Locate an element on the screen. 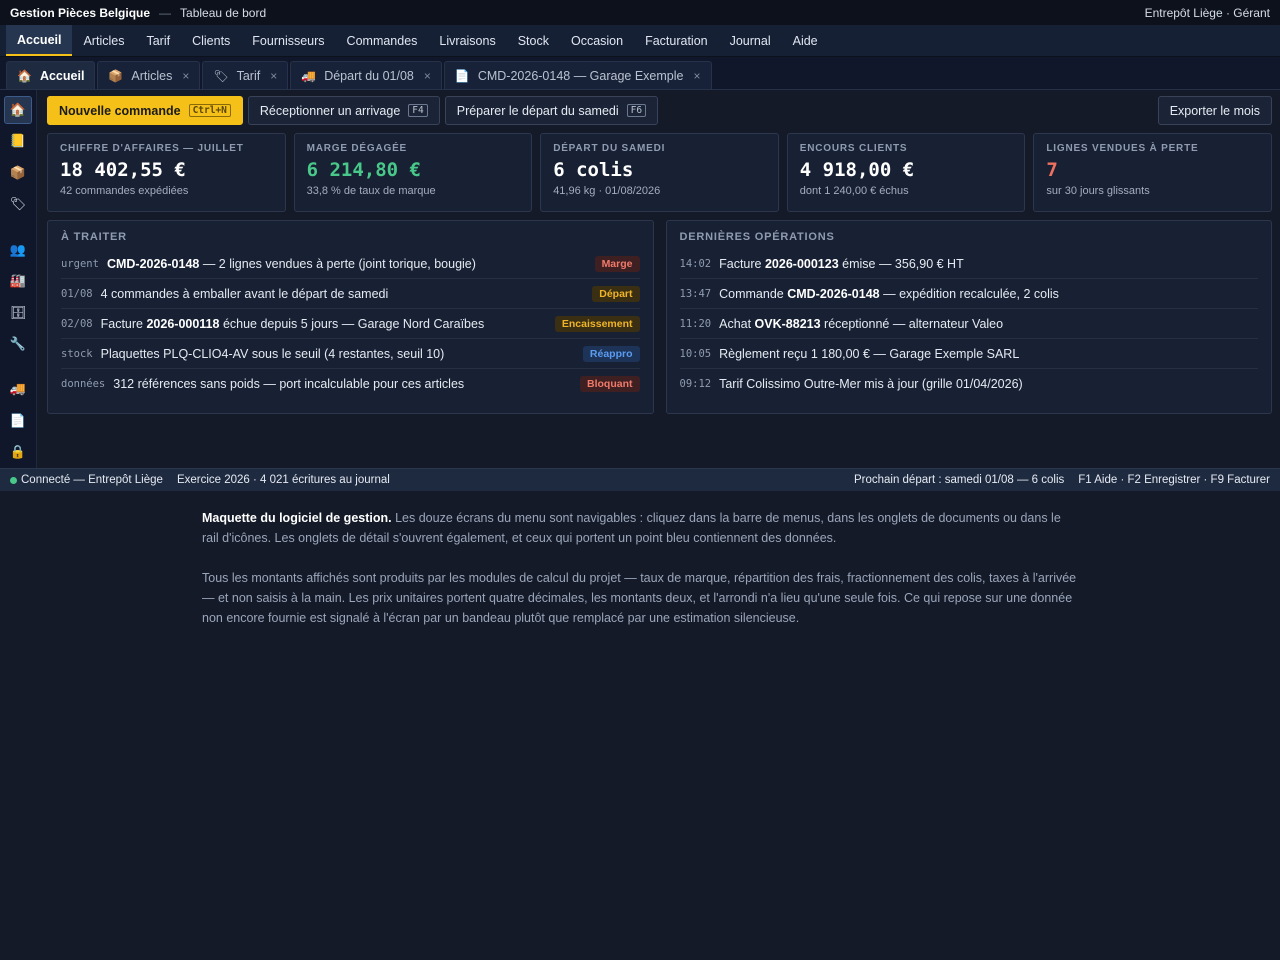 The width and height of the screenshot is (1280, 960). todo-tag: urgent is located at coordinates (80, 263).